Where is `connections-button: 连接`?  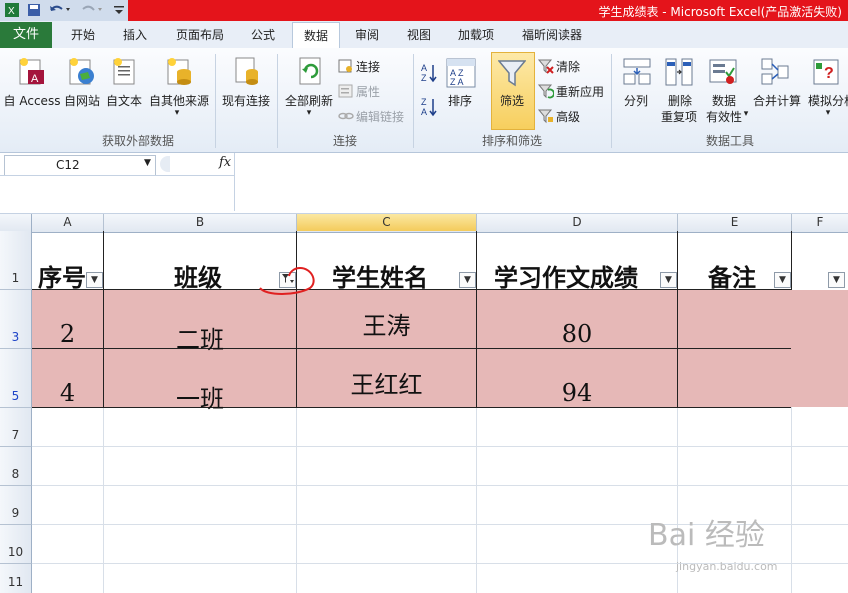
connections-button: 连接 is located at coordinates (368, 66).